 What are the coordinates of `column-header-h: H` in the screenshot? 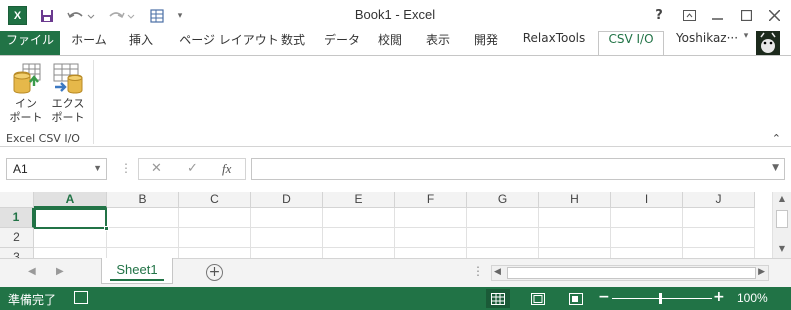 It's located at (575, 200).